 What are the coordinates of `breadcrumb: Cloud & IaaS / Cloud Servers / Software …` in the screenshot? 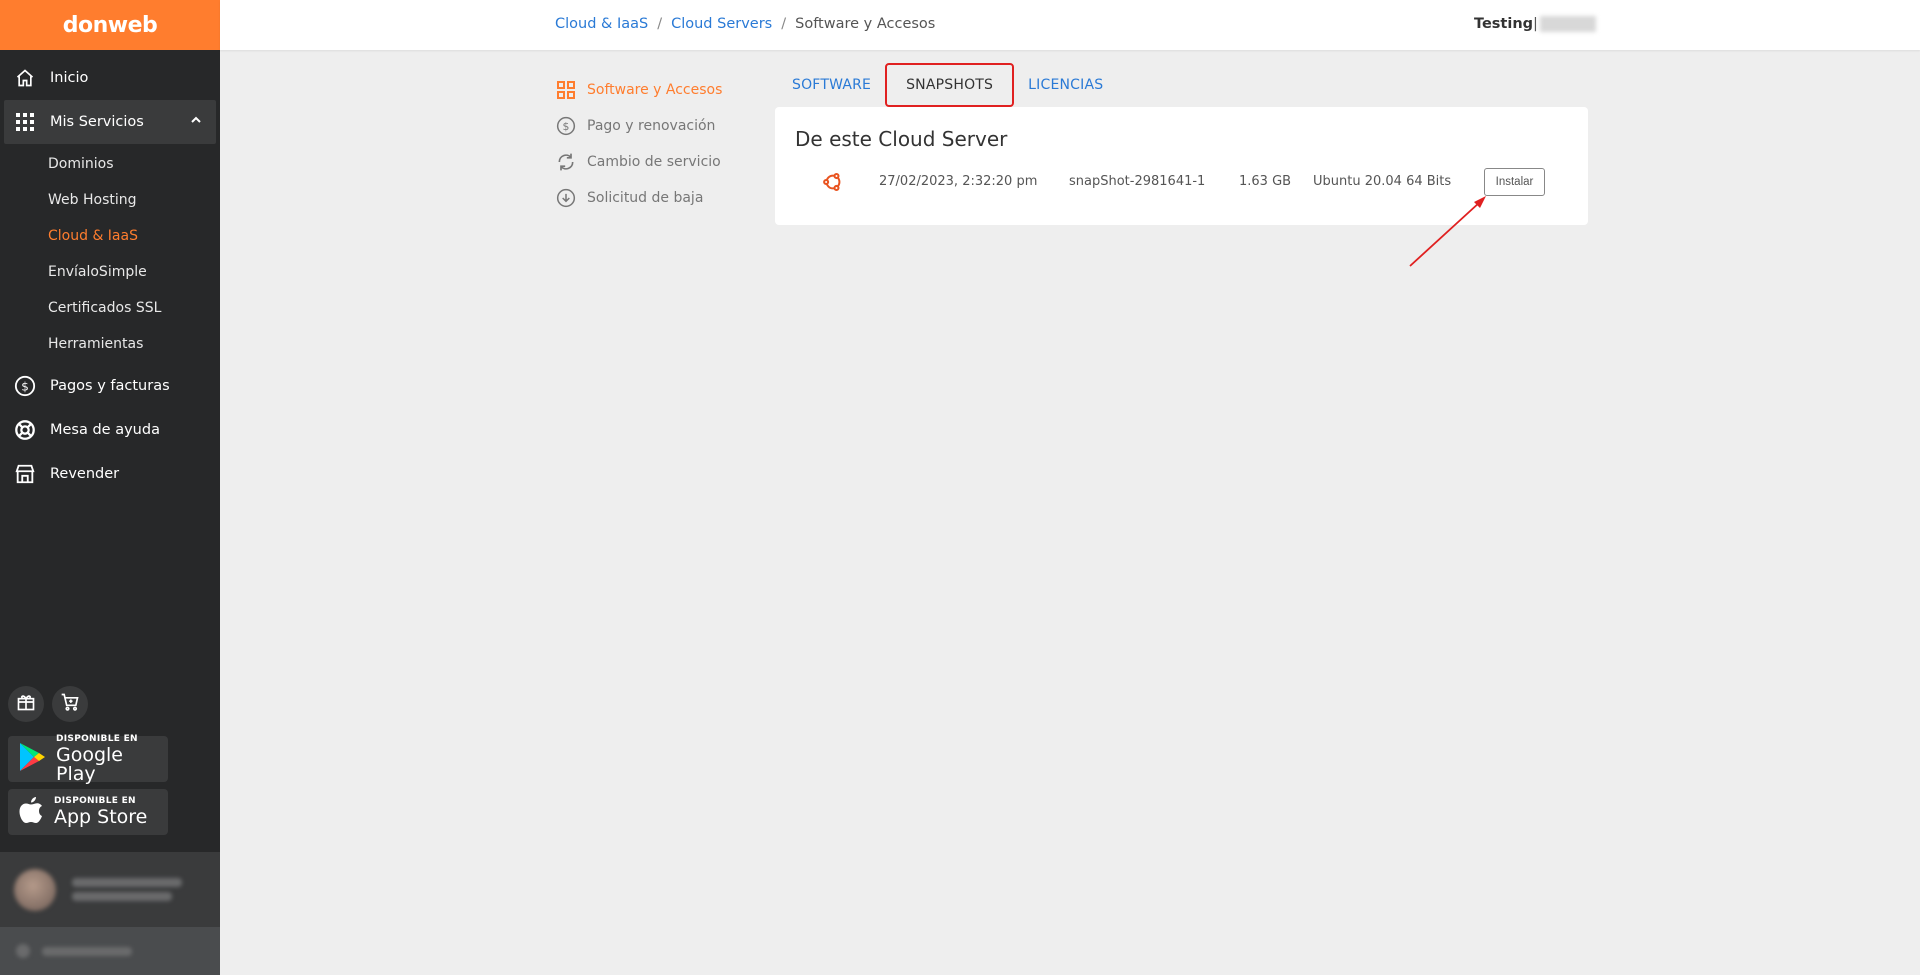 It's located at (745, 24).